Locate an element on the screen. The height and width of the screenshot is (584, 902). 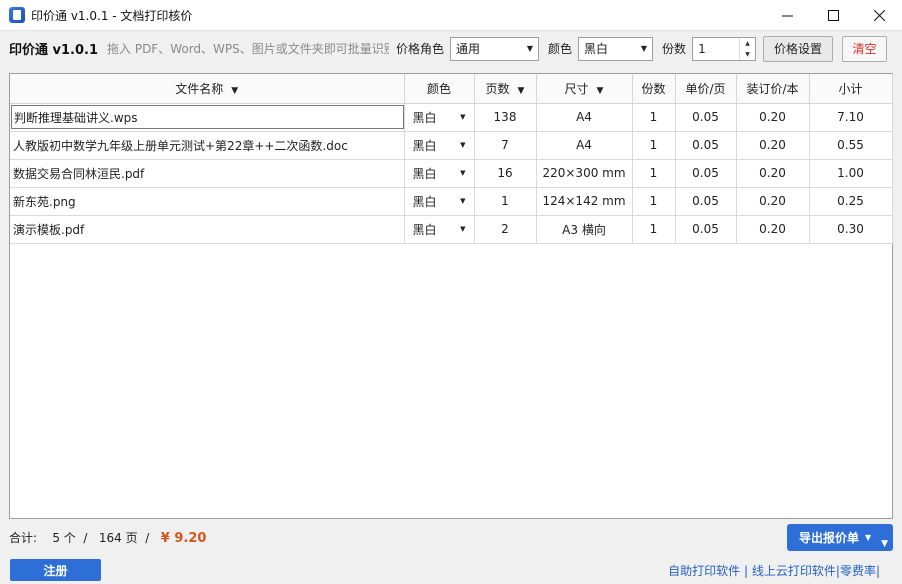
clear-button: 清空 is located at coordinates (865, 48).